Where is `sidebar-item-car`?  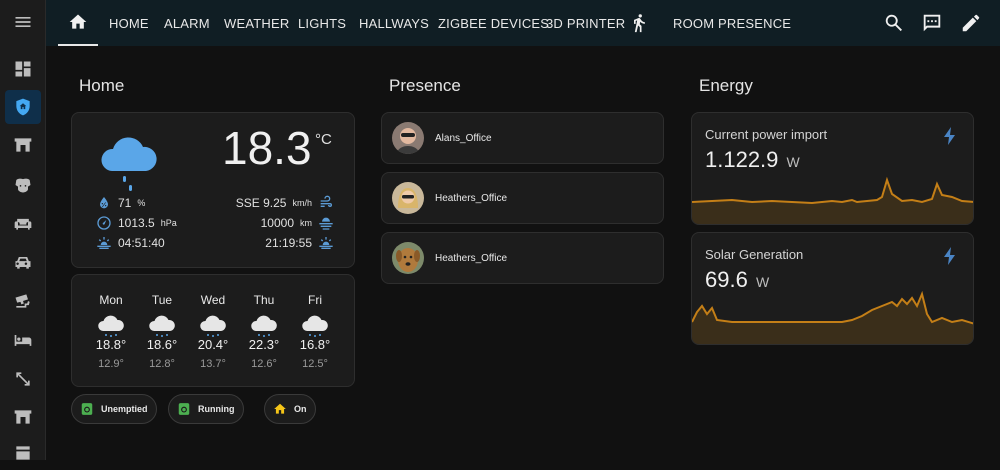 sidebar-item-car is located at coordinates (23, 262).